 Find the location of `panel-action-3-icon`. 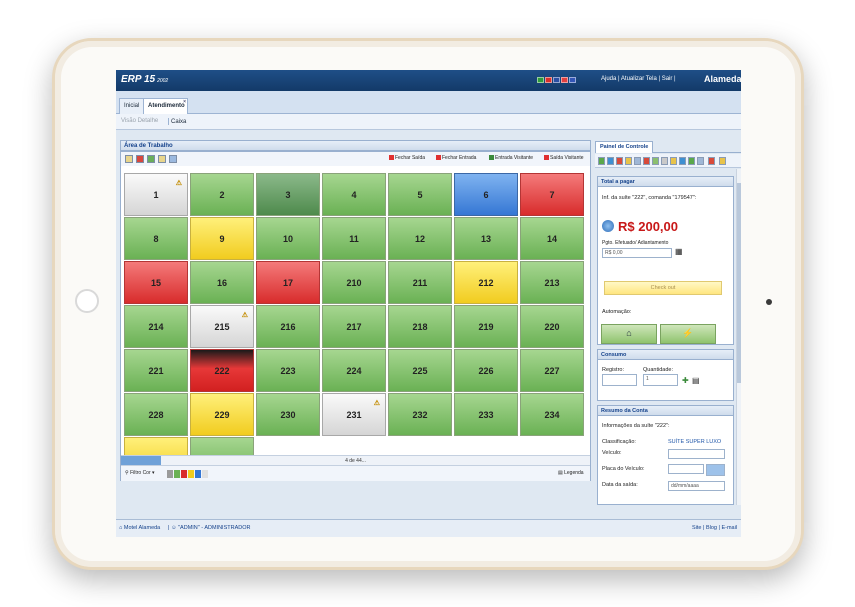

panel-action-3-icon is located at coordinates (619, 161).